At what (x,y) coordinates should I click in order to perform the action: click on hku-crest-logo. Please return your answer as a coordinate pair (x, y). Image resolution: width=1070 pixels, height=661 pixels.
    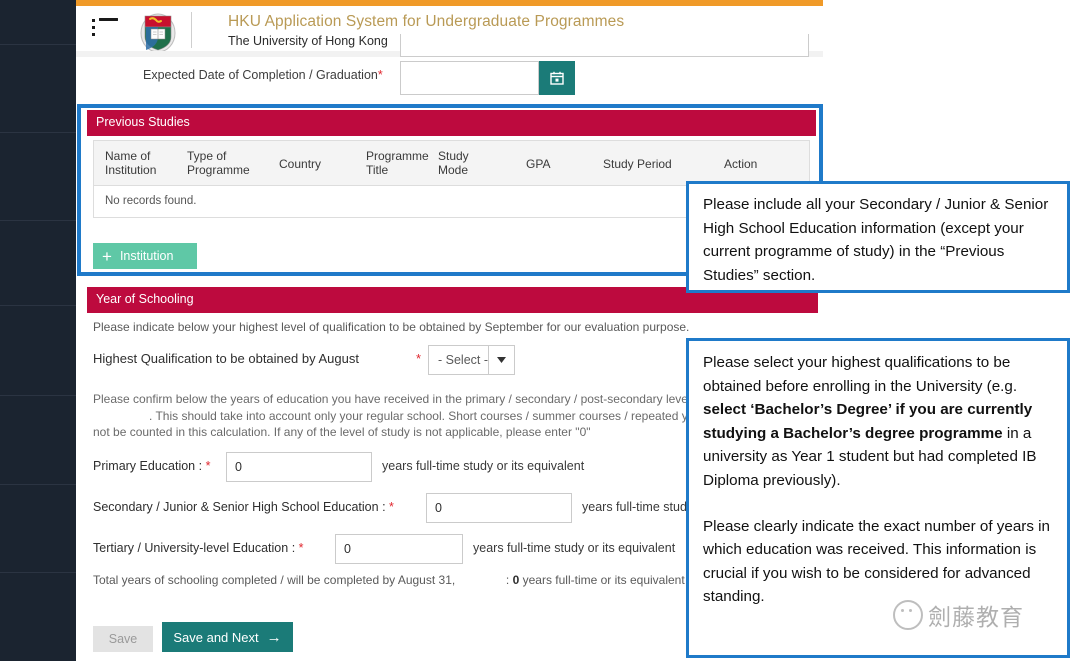
    Looking at the image, I should click on (158, 33).